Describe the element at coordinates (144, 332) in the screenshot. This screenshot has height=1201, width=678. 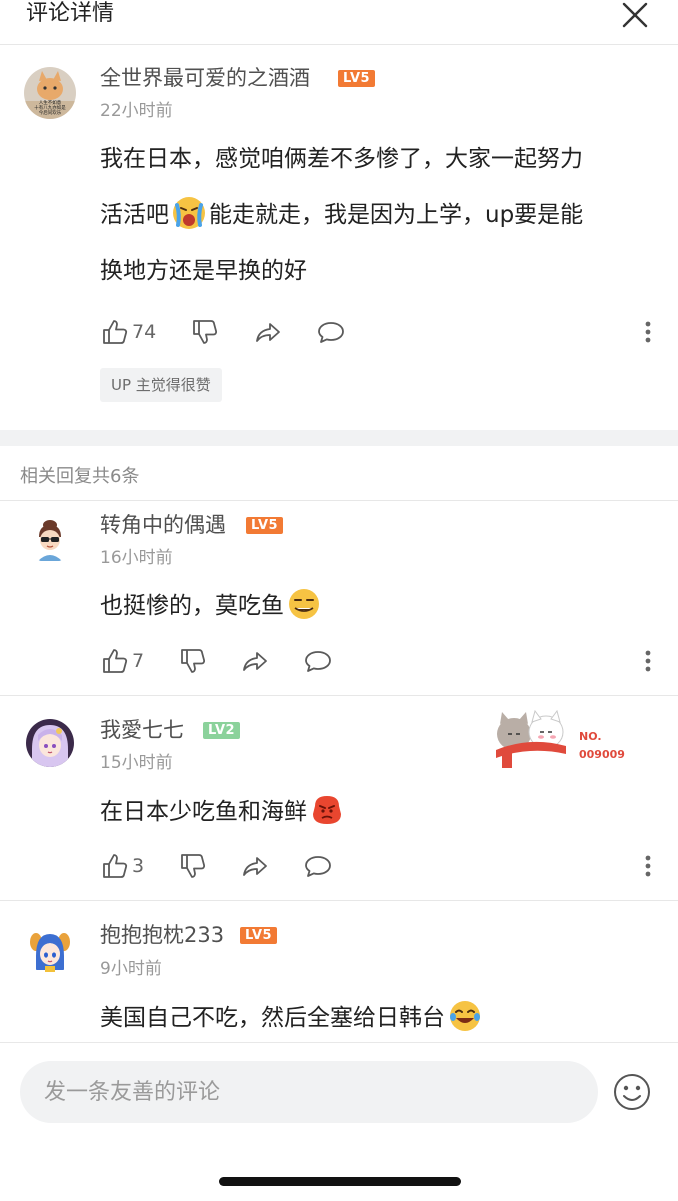
I see `like-count: 74` at that location.